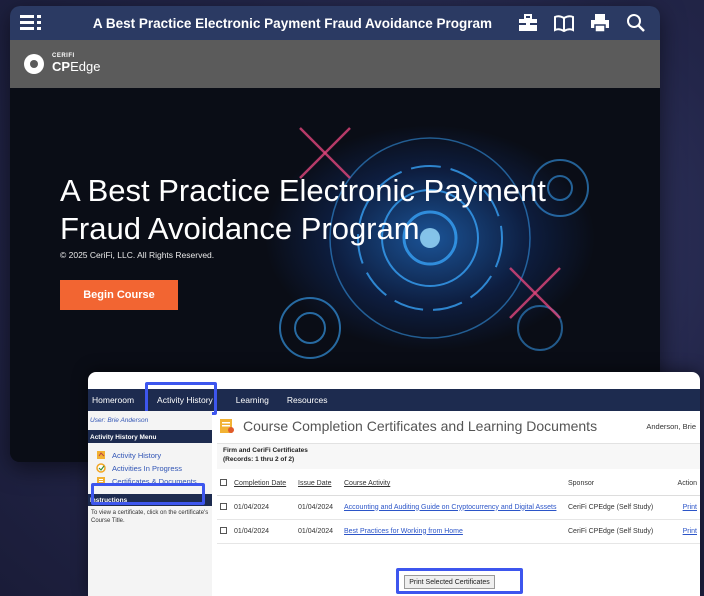 The width and height of the screenshot is (704, 596). Describe the element at coordinates (252, 400) in the screenshot. I see `nav-learning: Learning` at that location.